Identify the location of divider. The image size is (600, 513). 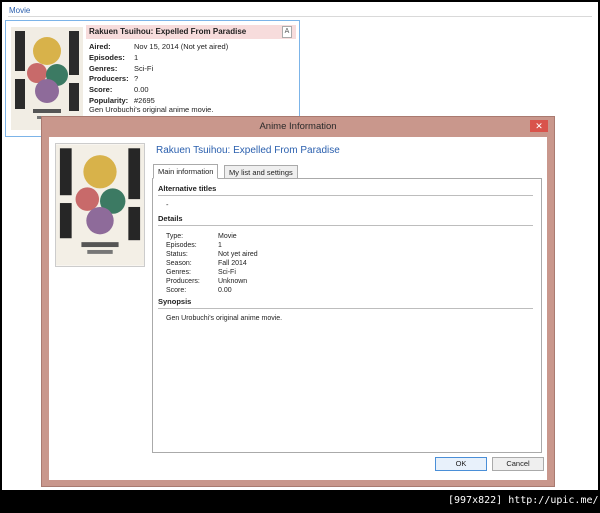
(300, 16).